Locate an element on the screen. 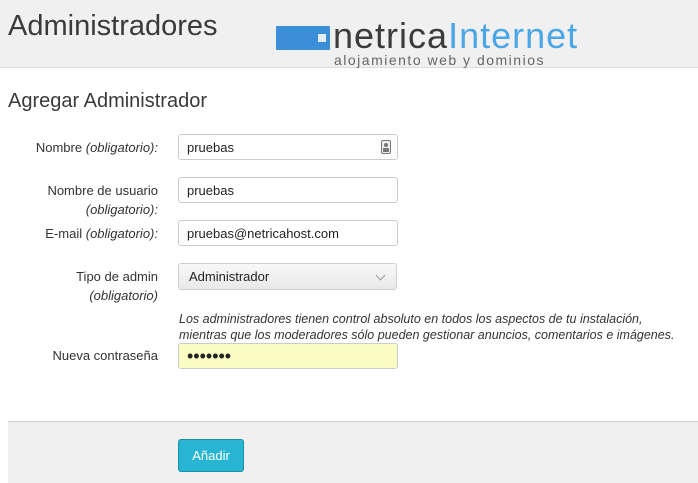  email-label: E-mail (obligatorio): is located at coordinates (101, 233).